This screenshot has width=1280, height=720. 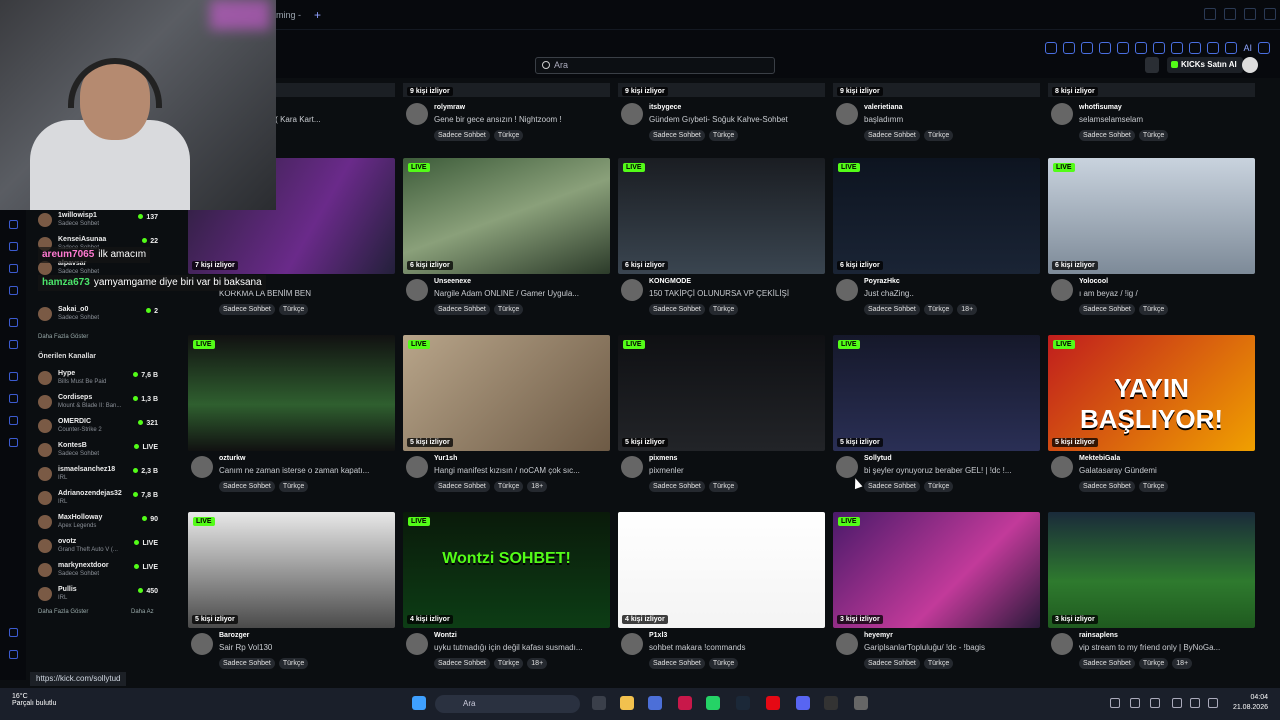 I want to click on sidebar-channel: OMERDIC Counter-Strike 2 321, so click(x=99, y=427).